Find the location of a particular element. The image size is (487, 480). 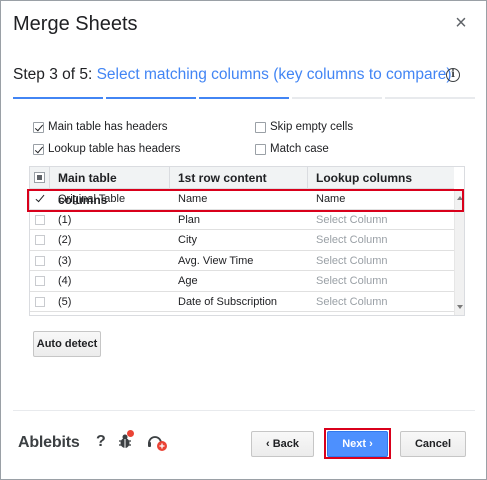

first-row-content-cell: Avg. View Time is located at coordinates (216, 260).